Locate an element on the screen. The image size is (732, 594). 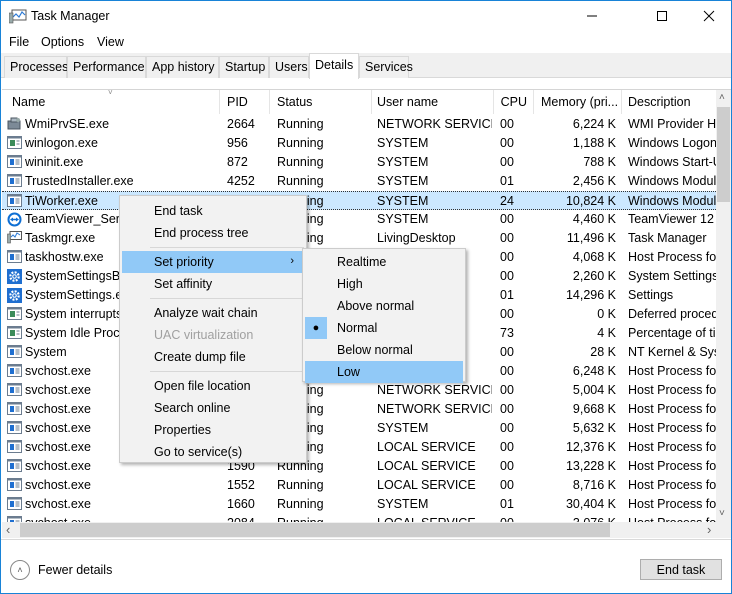
scroll-up-icon: ˄ is located at coordinates (722, 97).